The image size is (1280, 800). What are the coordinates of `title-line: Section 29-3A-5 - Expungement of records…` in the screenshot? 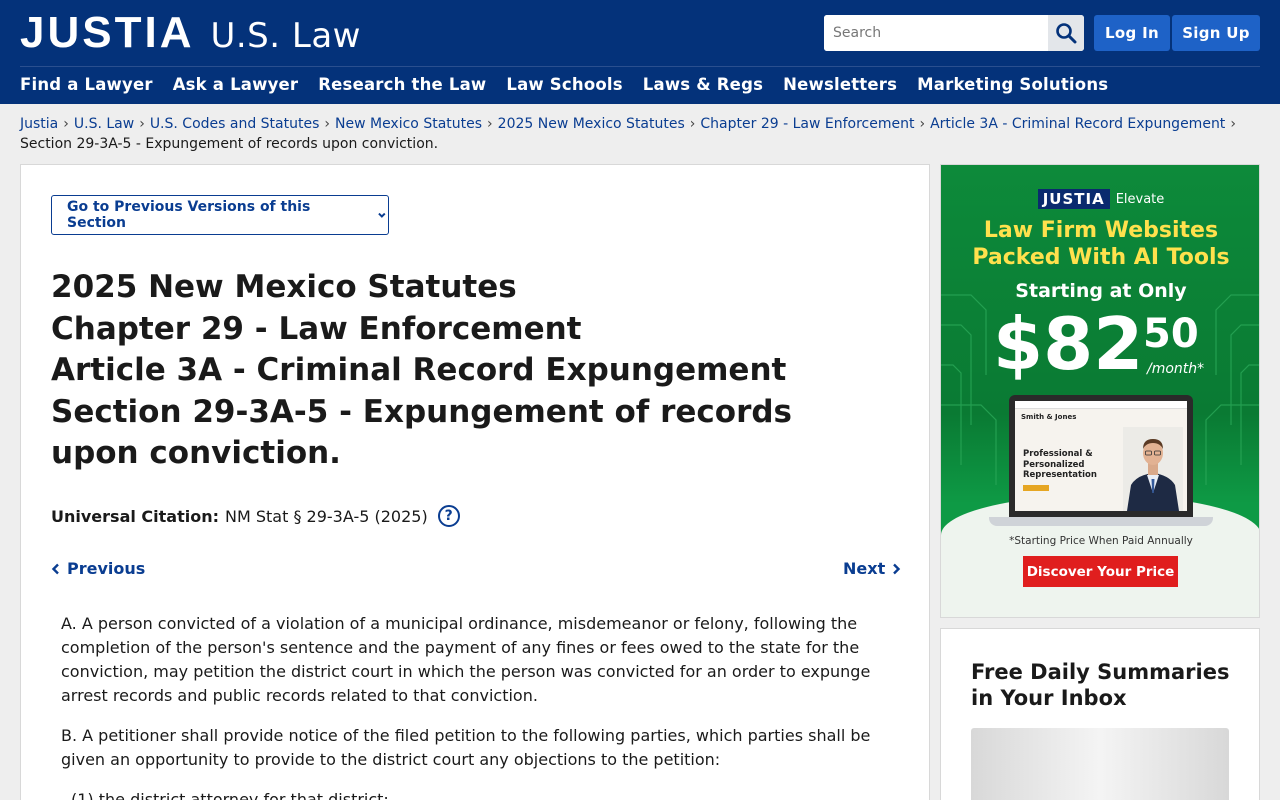 It's located at (422, 432).